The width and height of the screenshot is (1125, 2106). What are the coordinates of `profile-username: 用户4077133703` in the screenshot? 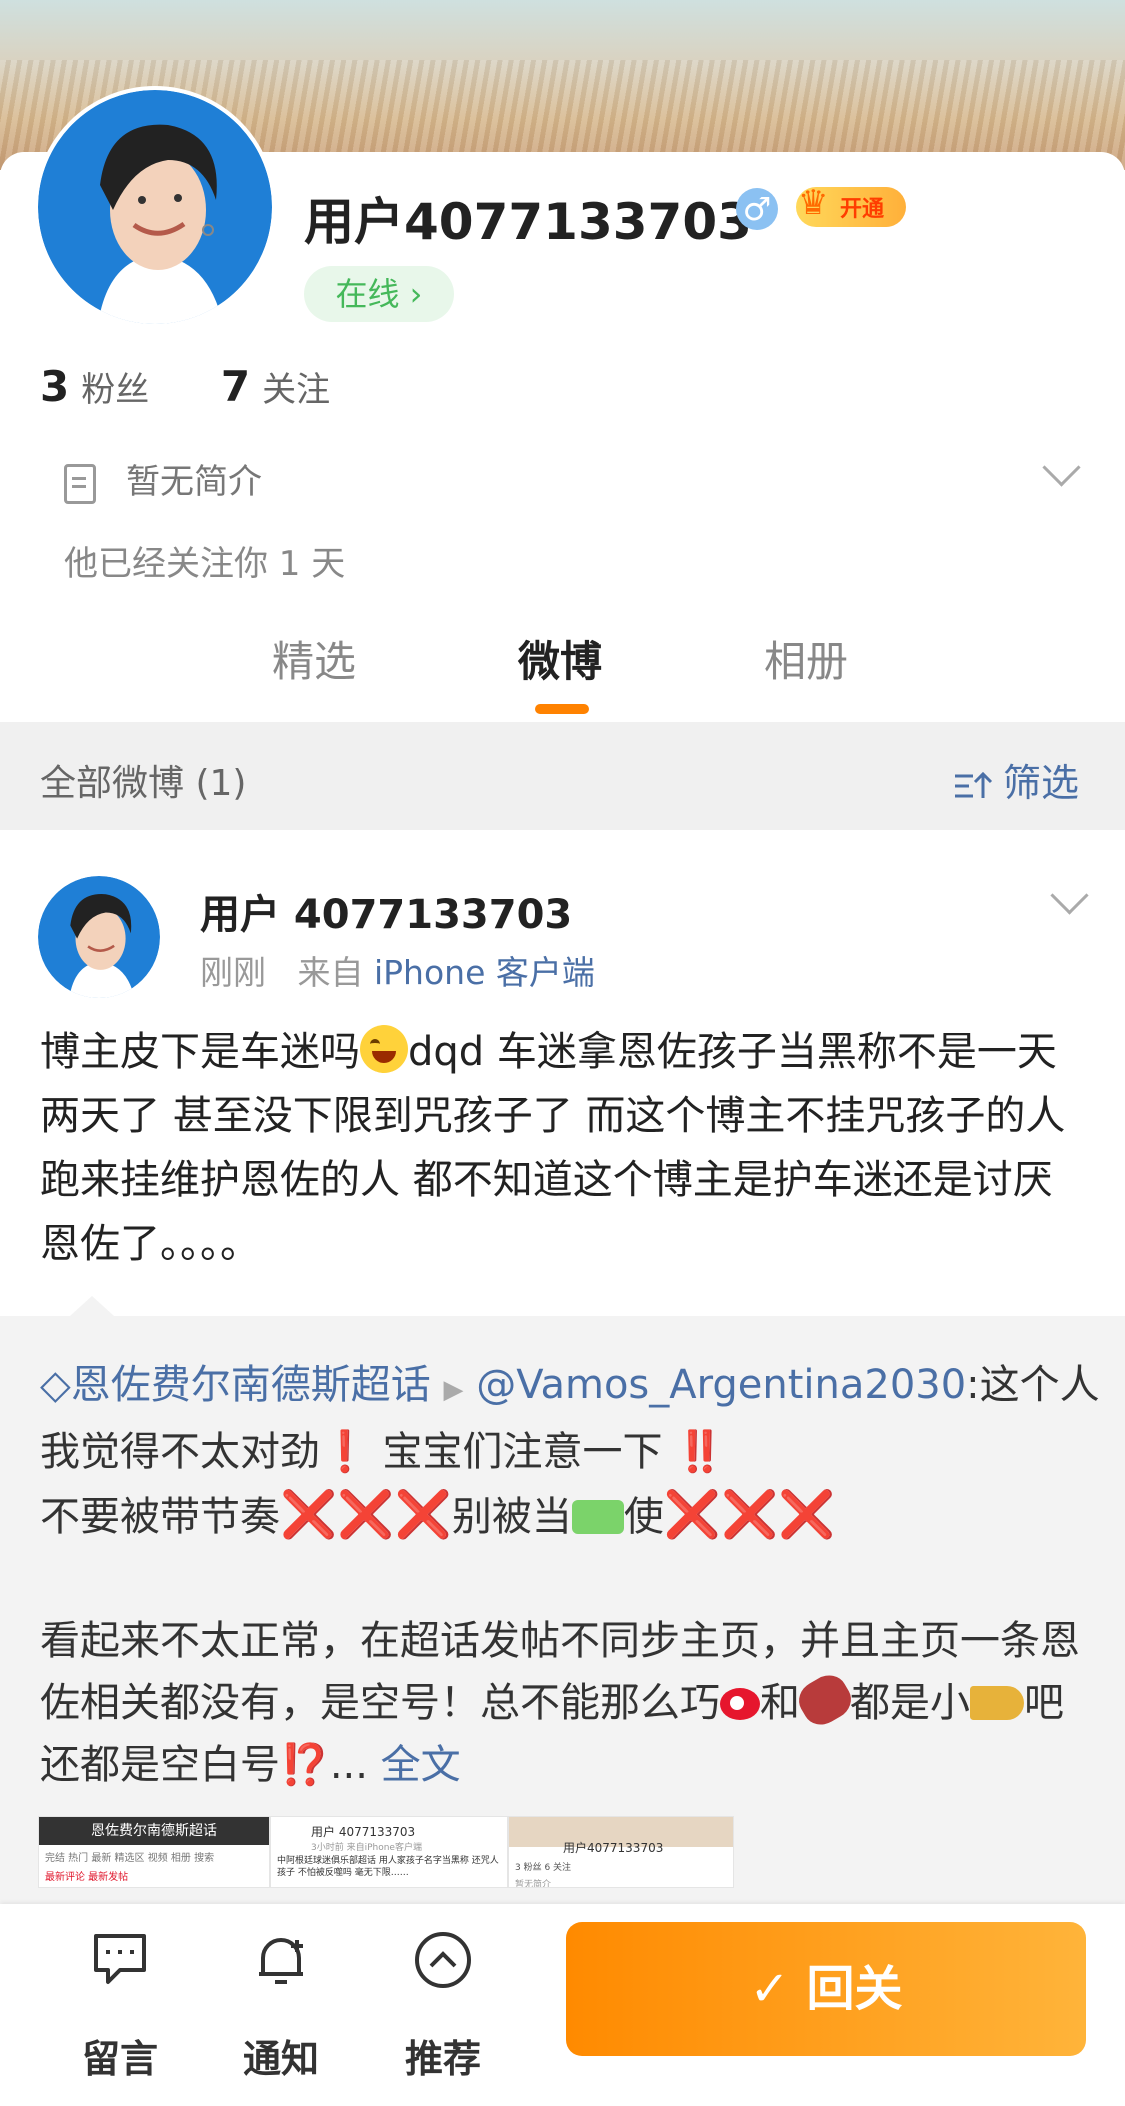 It's located at (528, 222).